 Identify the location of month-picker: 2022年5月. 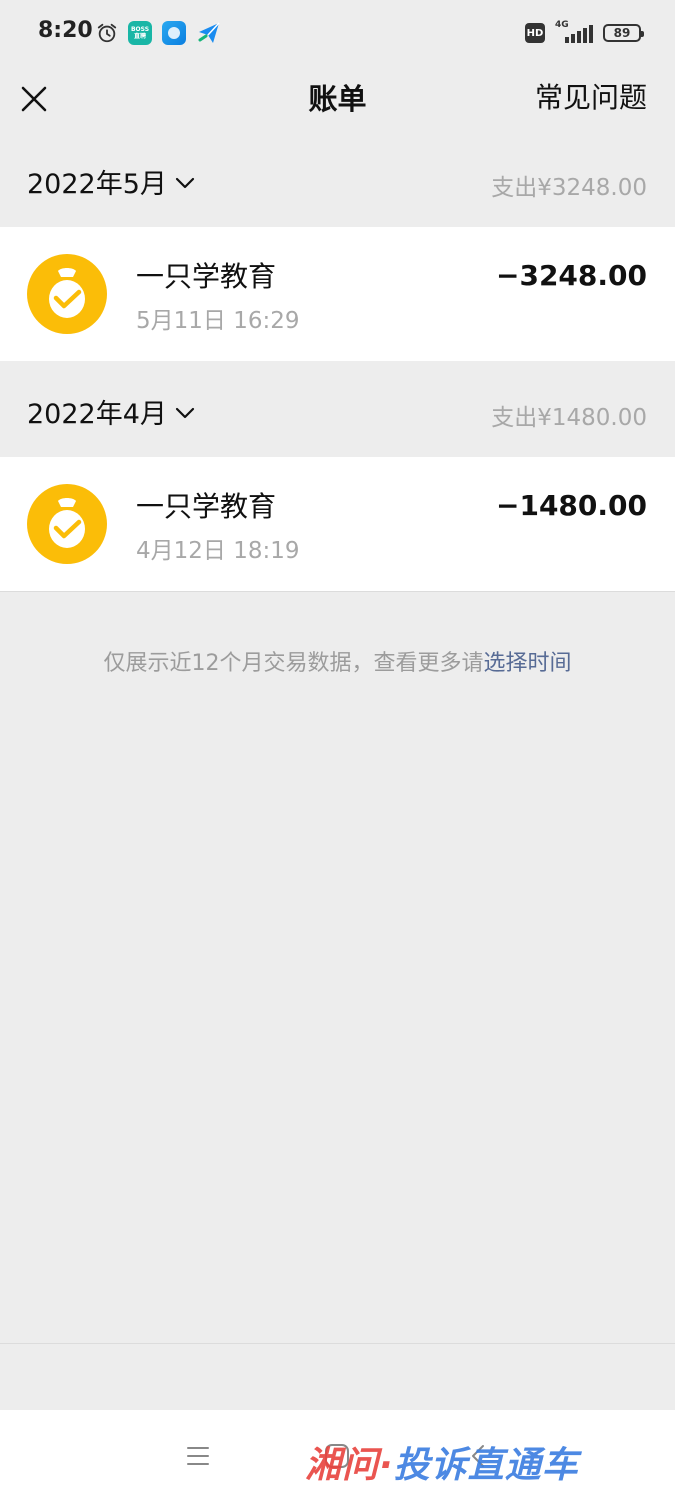
(111, 181).